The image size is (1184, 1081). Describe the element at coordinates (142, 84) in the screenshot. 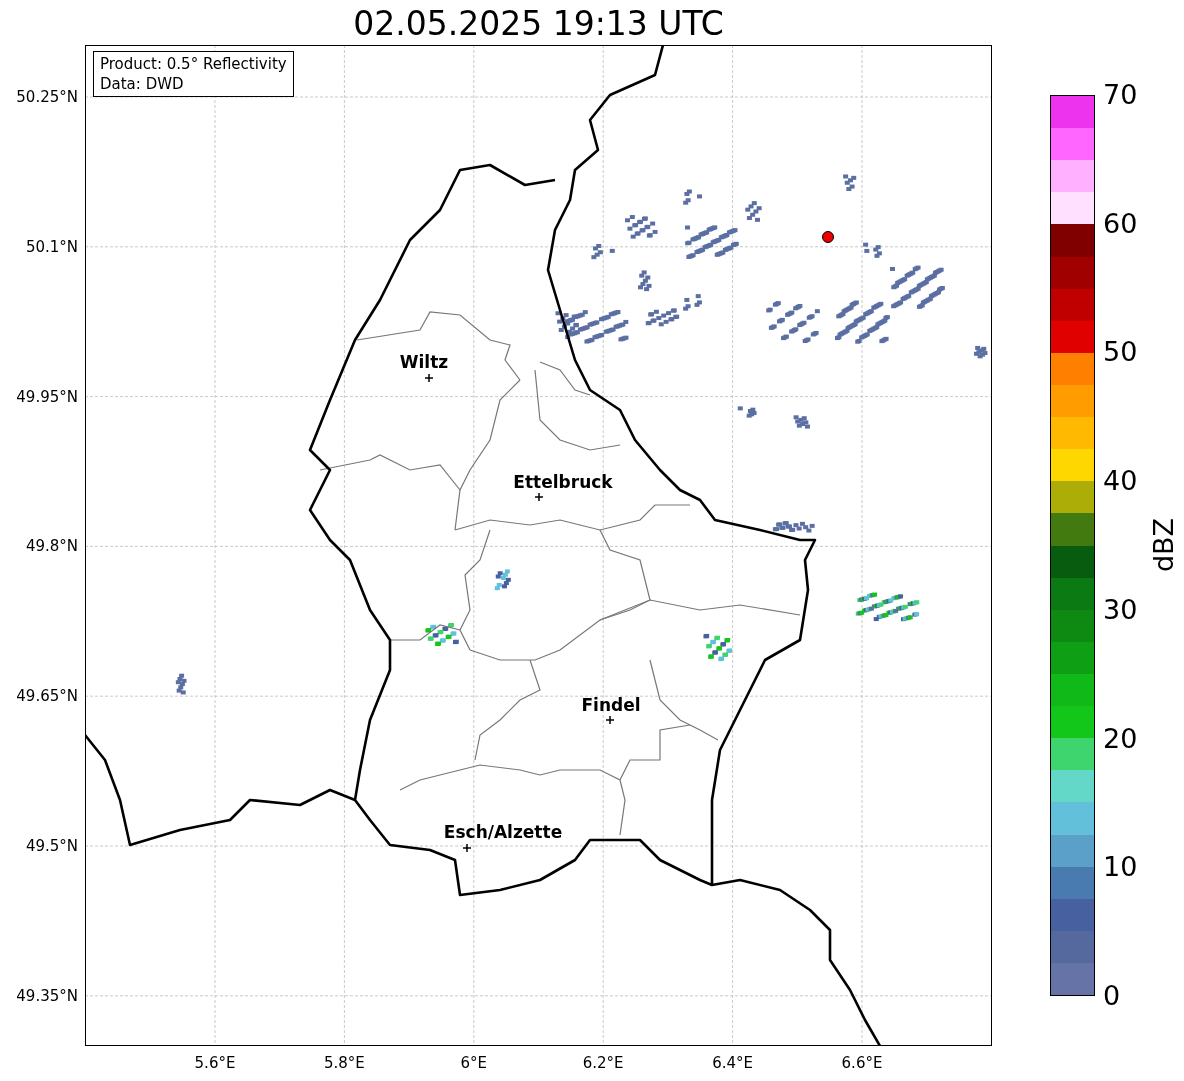

I see `info-text: Data: DWD` at that location.